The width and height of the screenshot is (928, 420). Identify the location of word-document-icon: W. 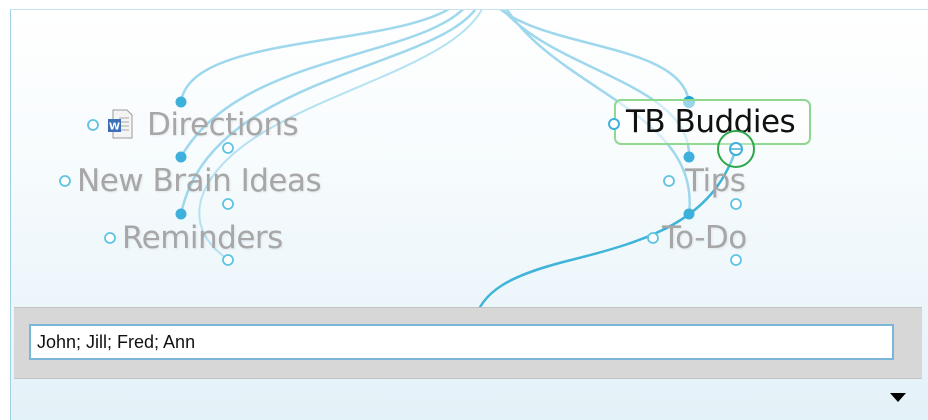
(120, 124).